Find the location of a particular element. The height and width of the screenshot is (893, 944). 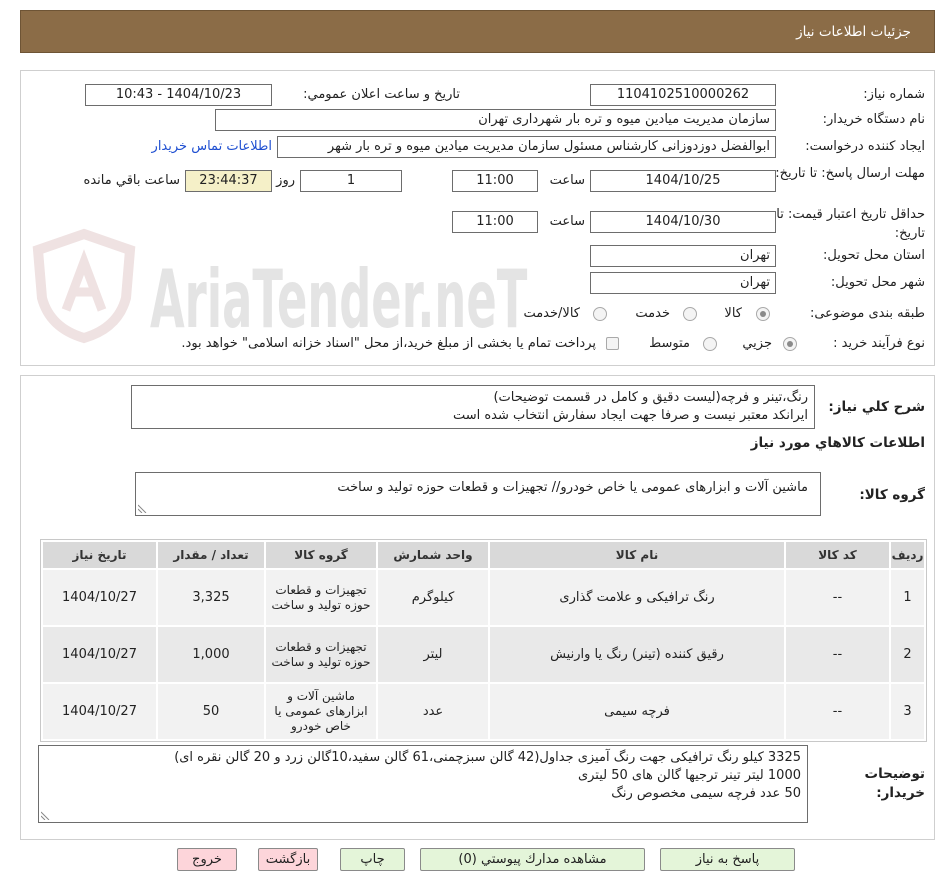

page-title: جزئیات اطلاعات نیاز is located at coordinates (853, 32).